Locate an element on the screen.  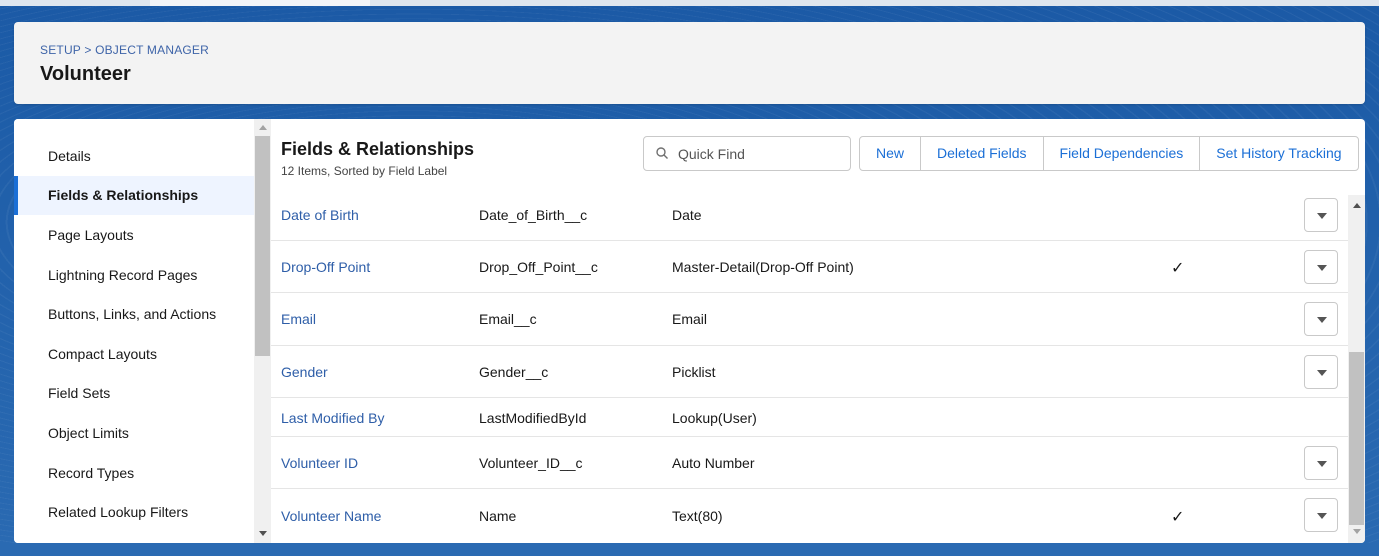
sidebar-item-details: Details is located at coordinates (134, 156).